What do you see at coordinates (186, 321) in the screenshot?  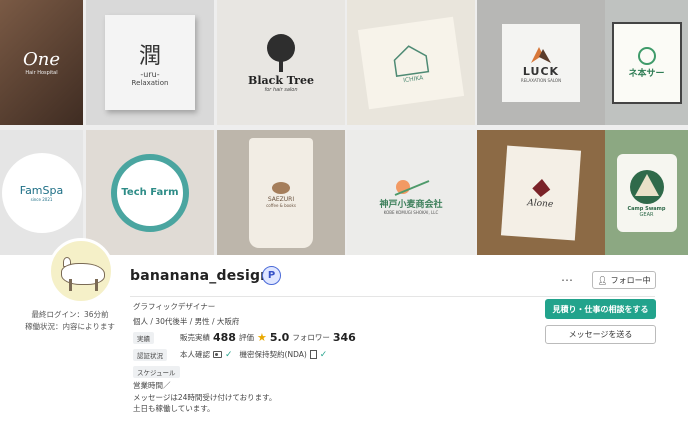 I see `profile-meta: 個人 / 30代後半 / 男性 / 大阪府` at bounding box center [186, 321].